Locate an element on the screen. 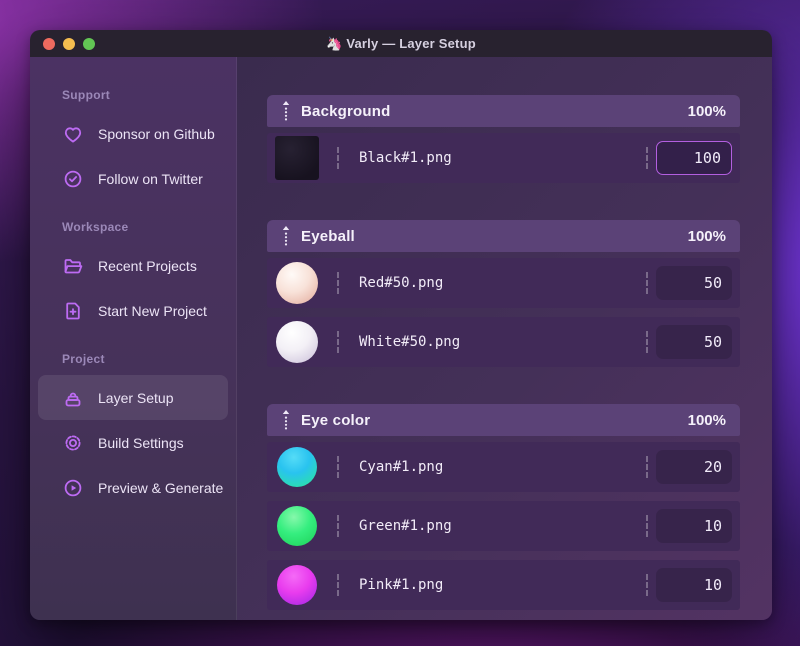 This screenshot has width=800, height=646. heart-icon is located at coordinates (73, 134).